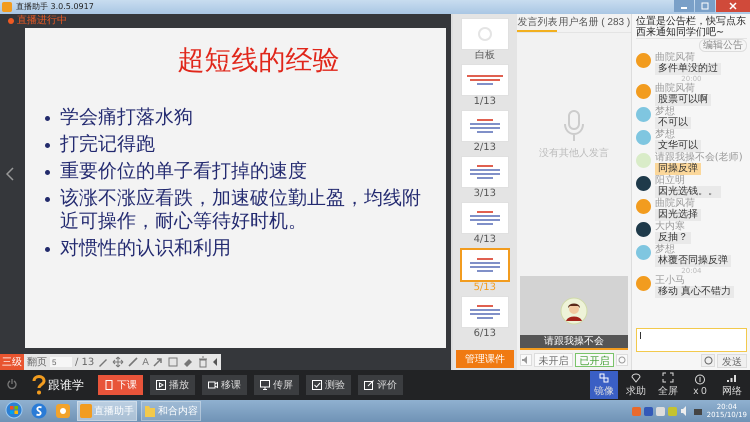 The image size is (750, 422). Describe the element at coordinates (107, 144) in the screenshot. I see `slide-bullet-text: 打完记得跑` at that location.